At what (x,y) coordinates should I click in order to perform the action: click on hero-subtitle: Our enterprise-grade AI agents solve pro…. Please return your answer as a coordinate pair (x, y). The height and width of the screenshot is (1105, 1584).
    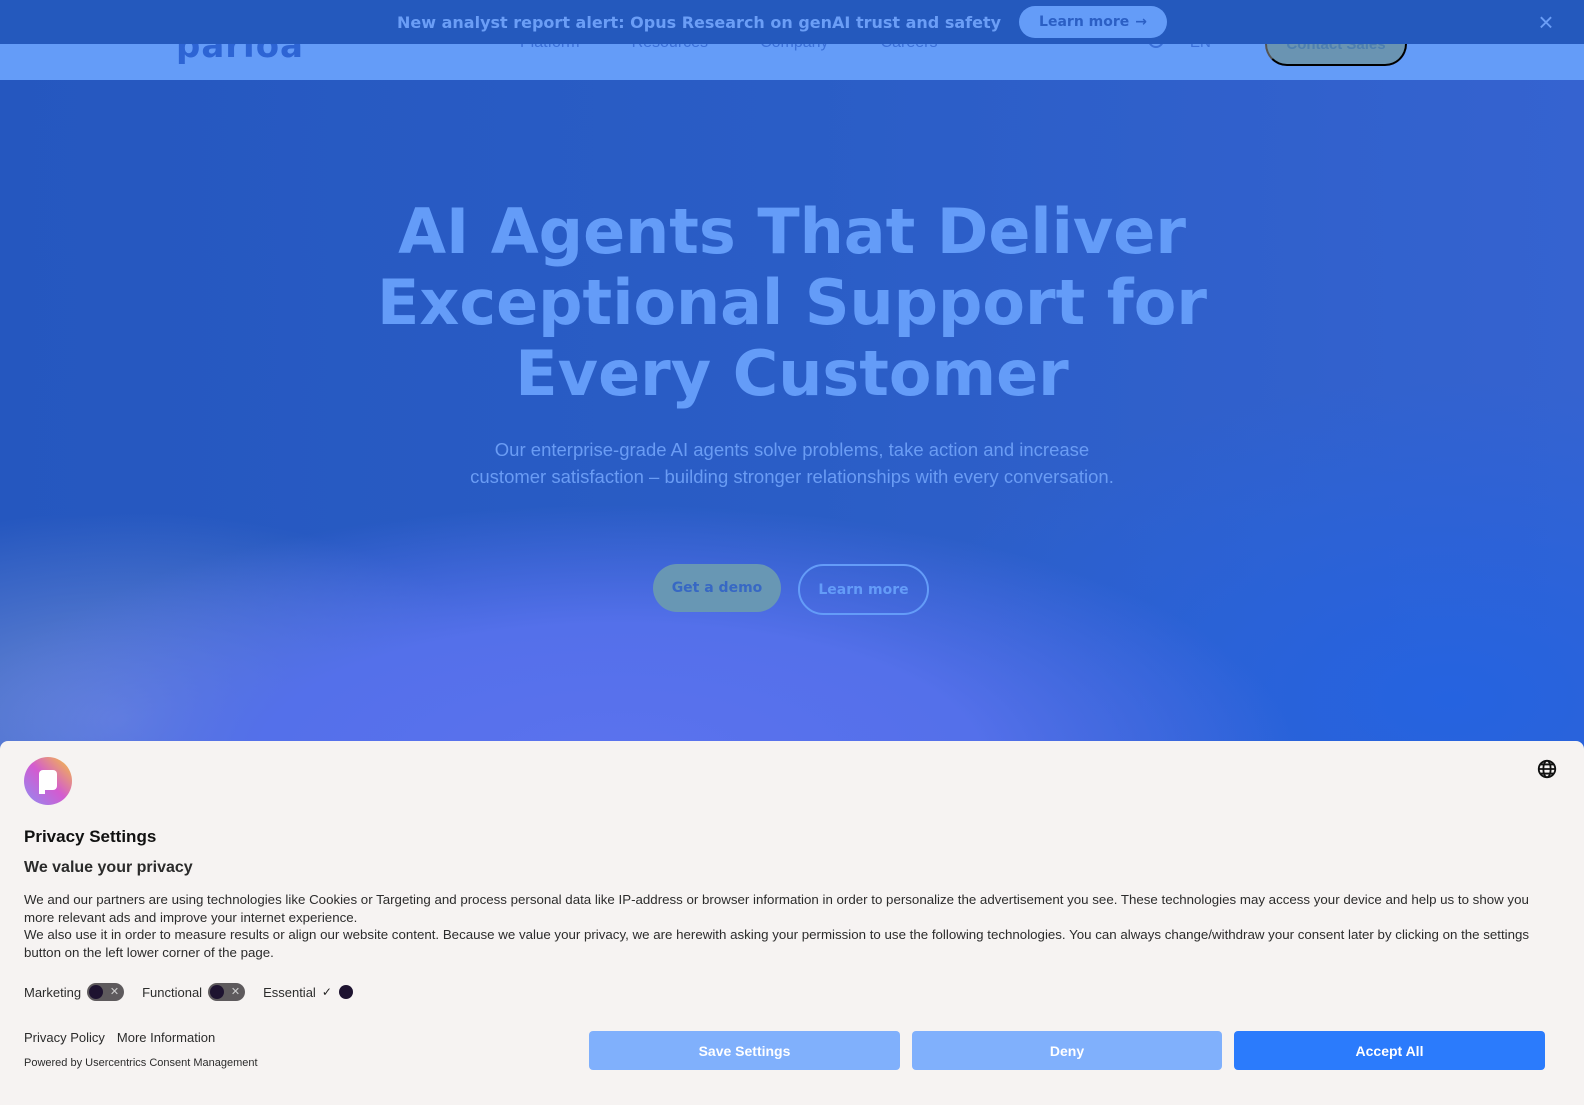
    Looking at the image, I should click on (792, 463).